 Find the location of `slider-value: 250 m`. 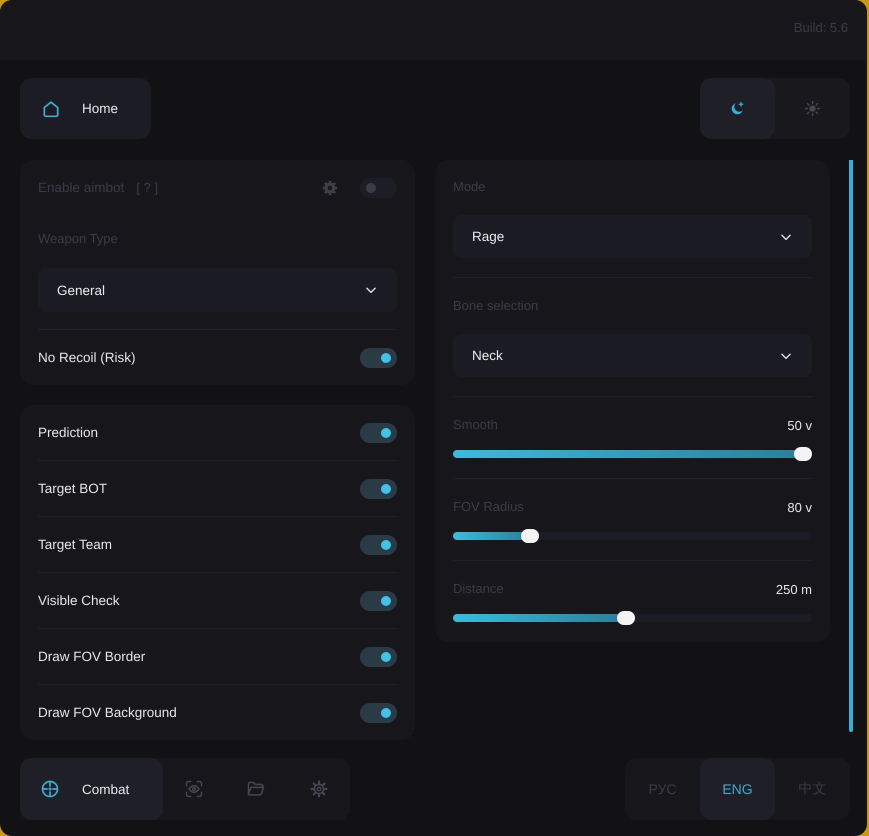

slider-value: 250 m is located at coordinates (794, 589).